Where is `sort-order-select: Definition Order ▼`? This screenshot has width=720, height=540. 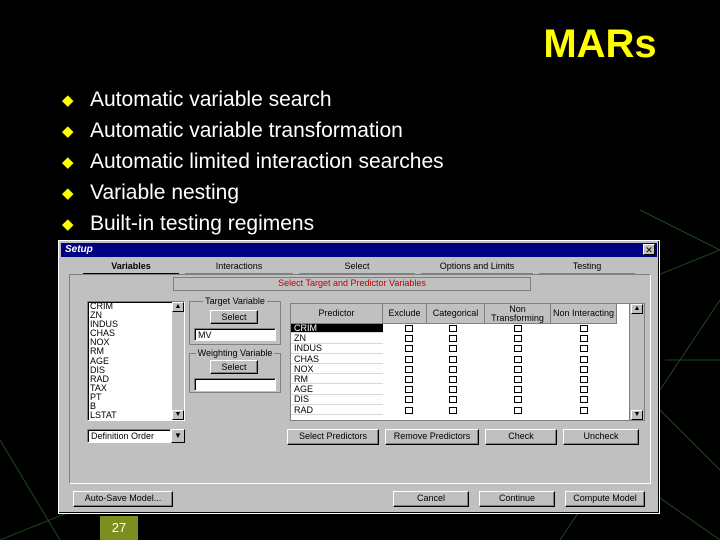 sort-order-select: Definition Order ▼ is located at coordinates (136, 436).